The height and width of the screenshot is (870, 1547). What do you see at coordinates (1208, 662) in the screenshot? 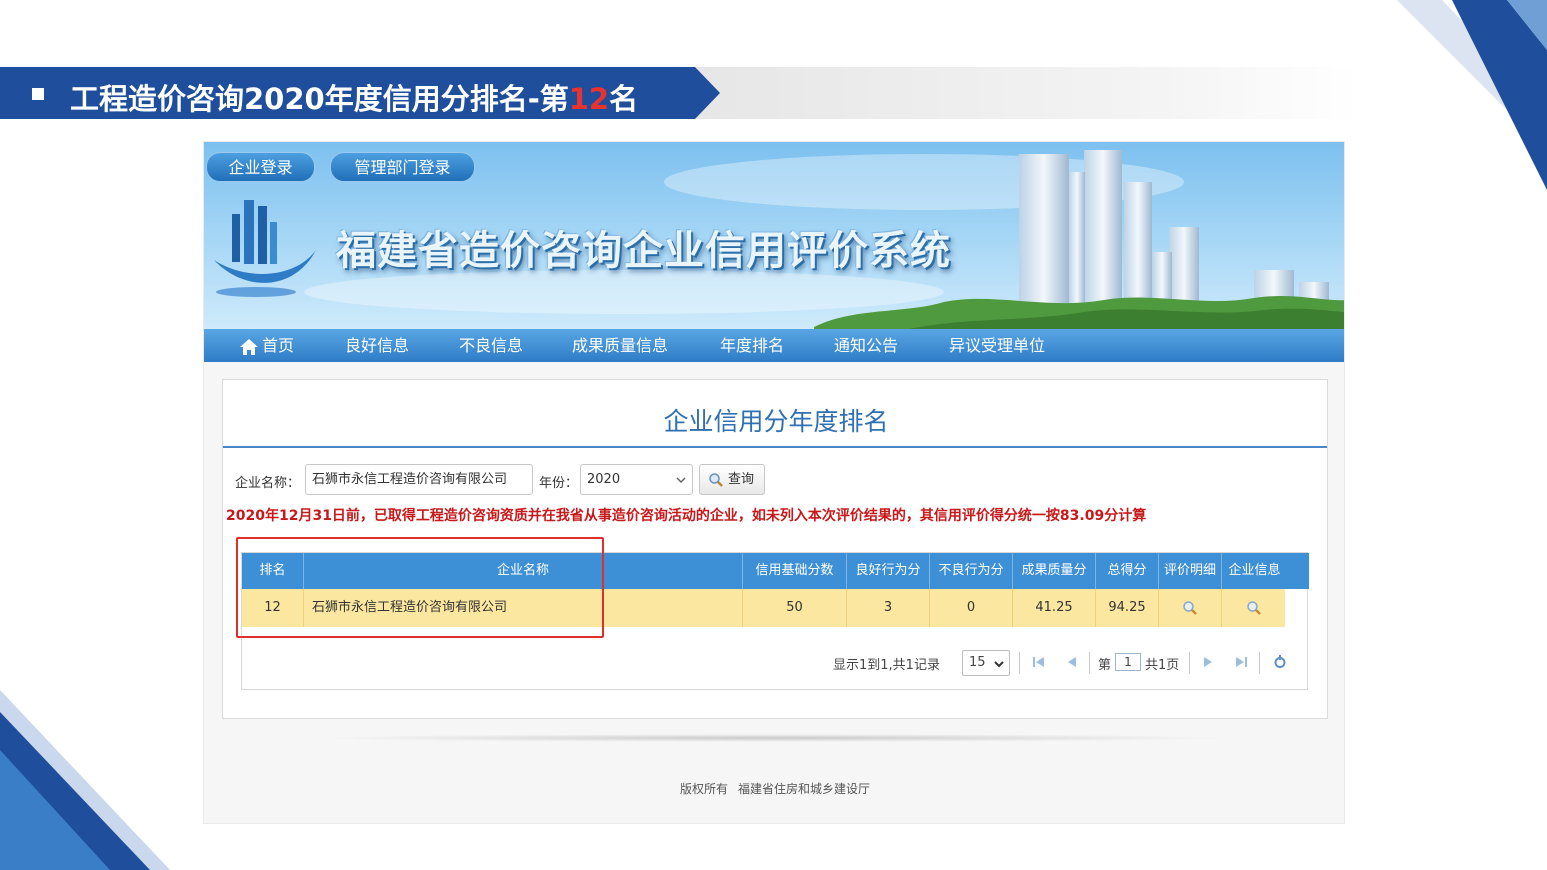
I see `next-page-icon` at bounding box center [1208, 662].